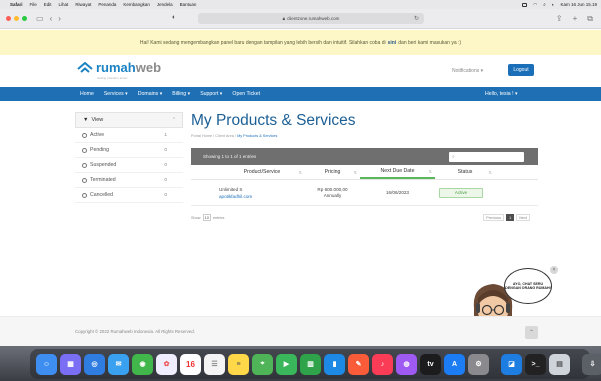 The width and height of the screenshot is (601, 381). Describe the element at coordinates (59, 18) in the screenshot. I see `forward-icon: ›` at that location.